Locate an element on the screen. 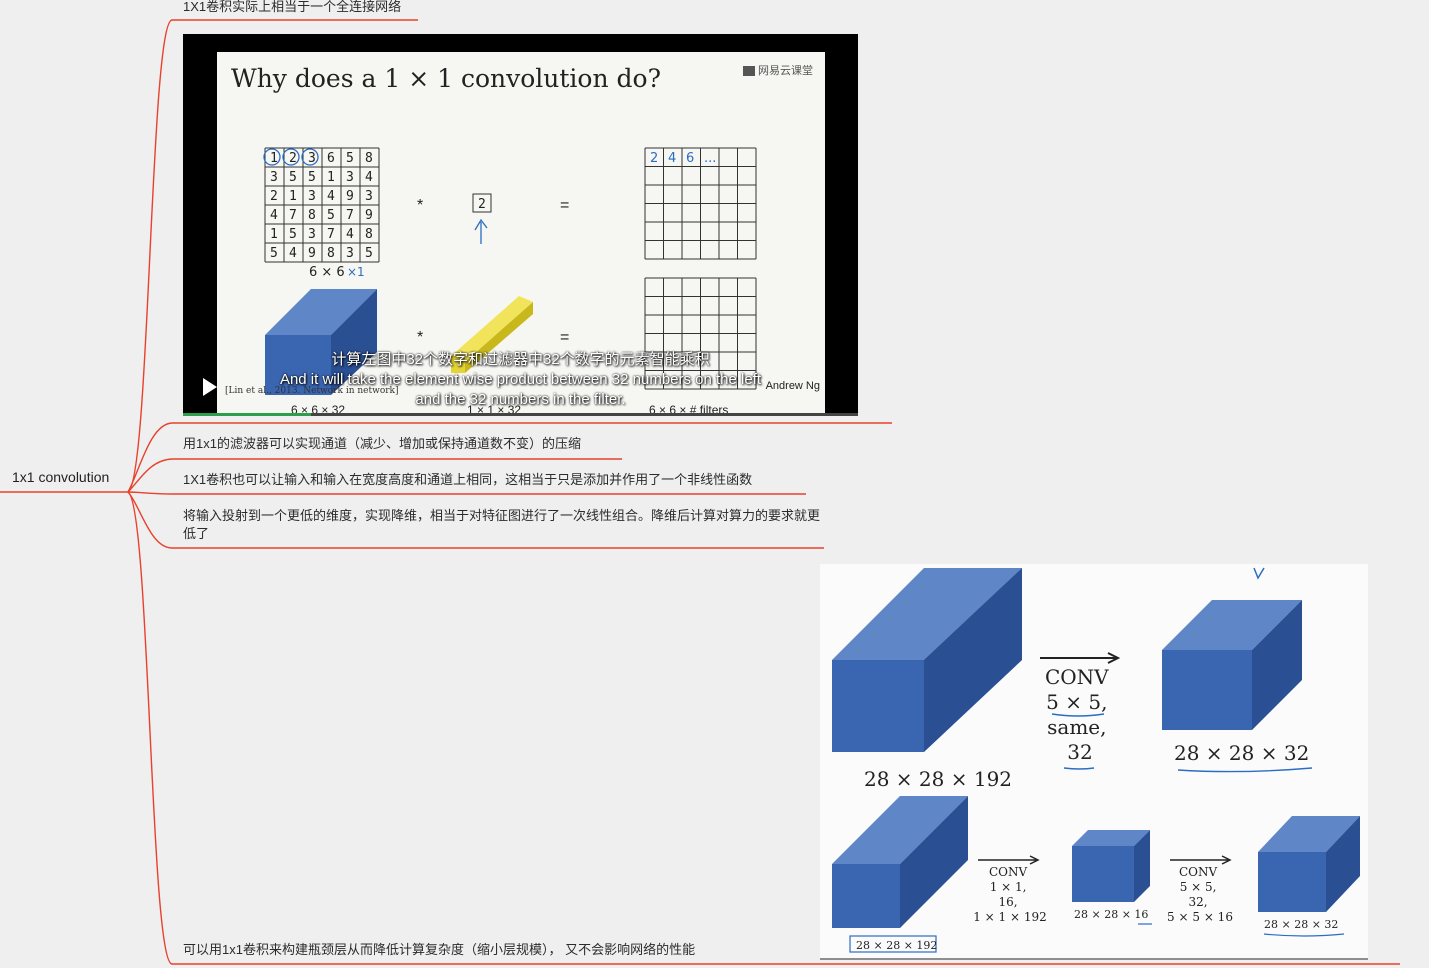 The height and width of the screenshot is (968, 1429). subtitle-chinese: 计算左图中32个数字和过滤器中32个数字的元素智能乘积 is located at coordinates (520, 359).